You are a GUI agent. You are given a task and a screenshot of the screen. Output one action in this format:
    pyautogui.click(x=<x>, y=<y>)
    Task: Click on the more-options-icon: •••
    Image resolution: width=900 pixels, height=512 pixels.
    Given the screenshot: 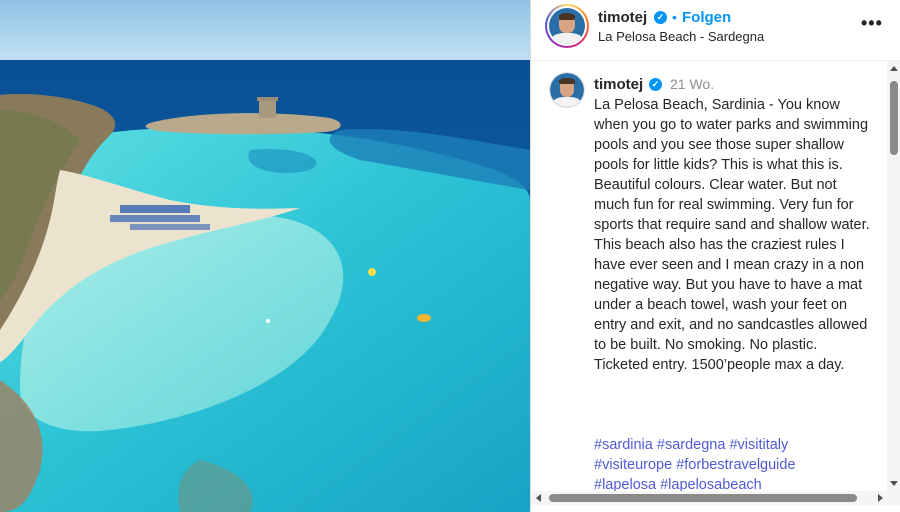 What is the action you would take?
    pyautogui.click(x=872, y=23)
    